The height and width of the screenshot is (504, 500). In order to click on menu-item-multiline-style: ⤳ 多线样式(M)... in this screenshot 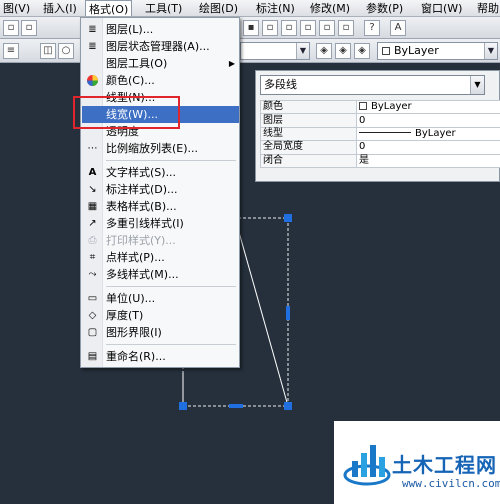, I will do `click(160, 274)`.